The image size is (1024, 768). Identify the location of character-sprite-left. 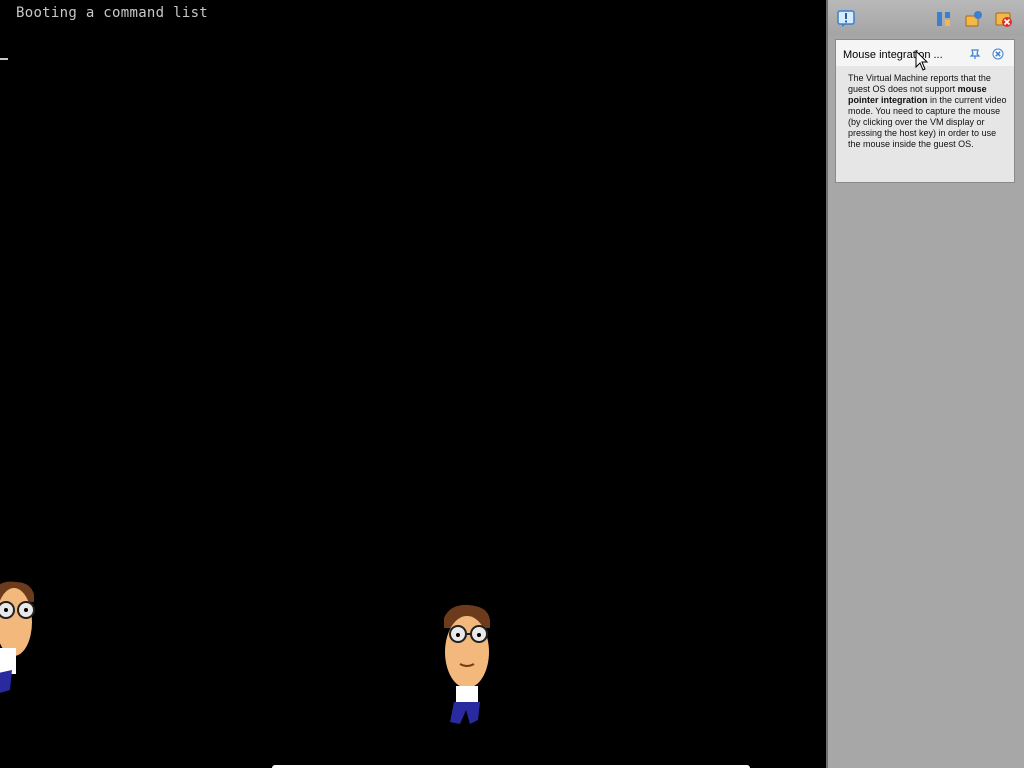
(17, 637).